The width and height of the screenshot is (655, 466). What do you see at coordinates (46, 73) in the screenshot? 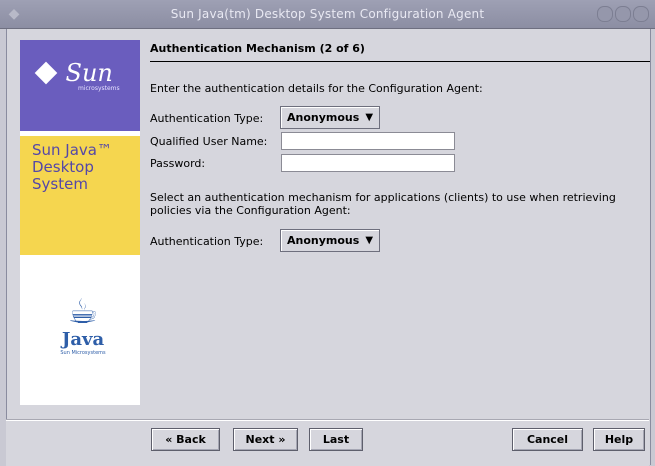
I see `sun-diamond-icon` at bounding box center [46, 73].